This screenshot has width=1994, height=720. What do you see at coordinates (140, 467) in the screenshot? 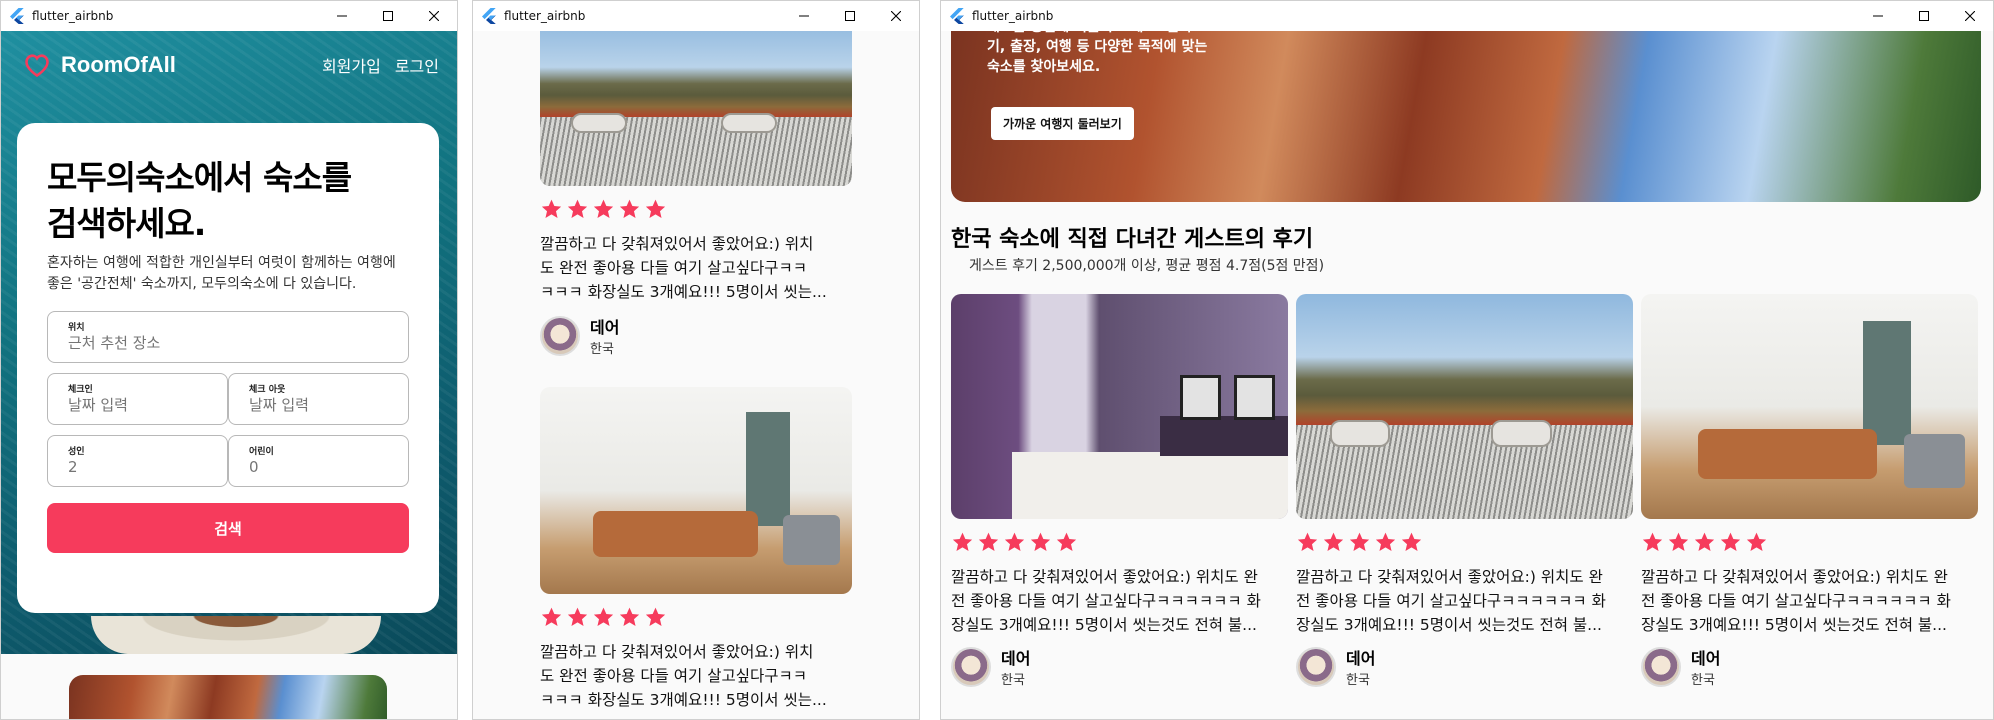
I see `adults-input` at bounding box center [140, 467].